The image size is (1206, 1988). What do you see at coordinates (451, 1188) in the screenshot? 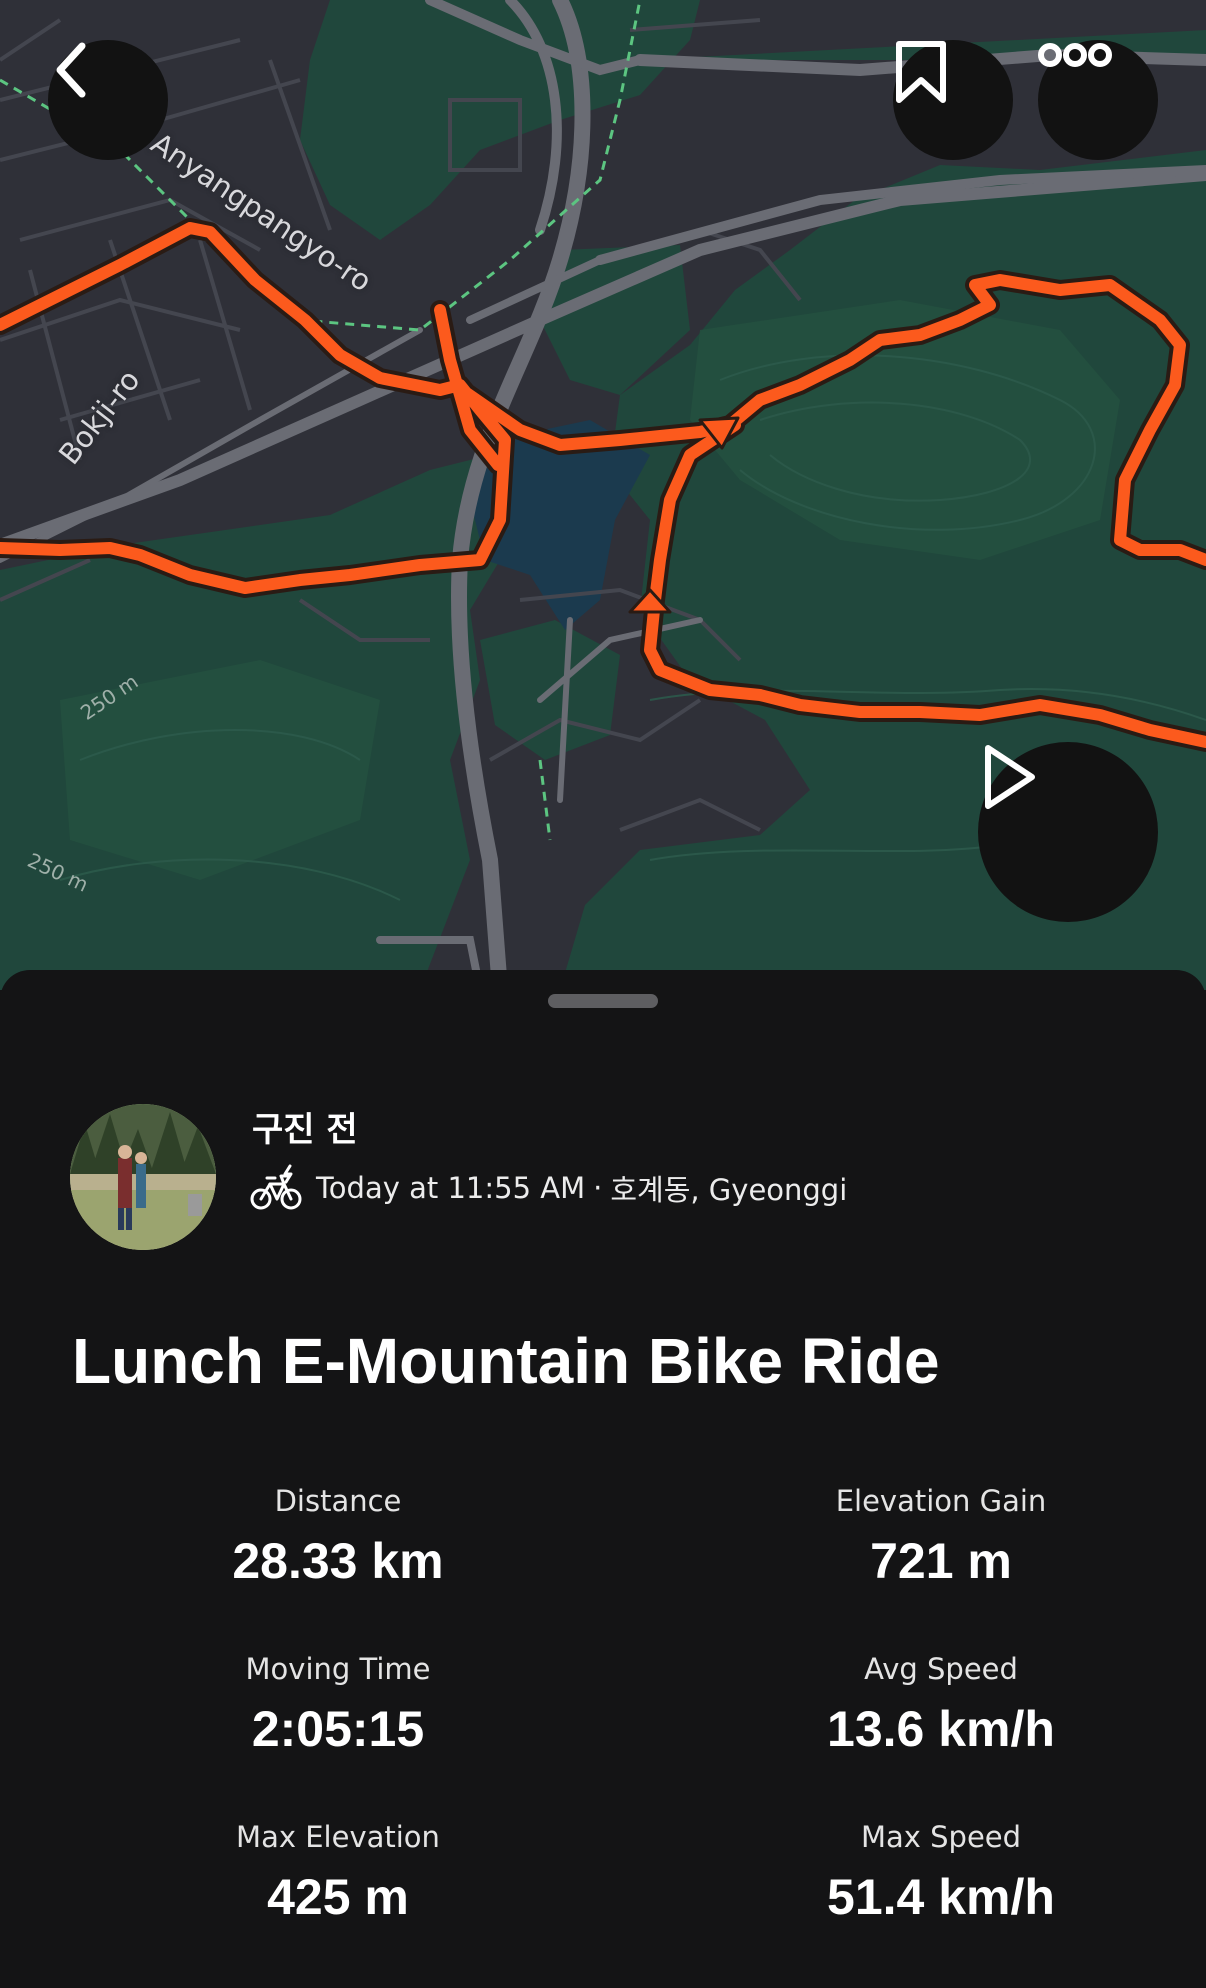
I see `activity-datetime: Today at 11:55 AM` at bounding box center [451, 1188].